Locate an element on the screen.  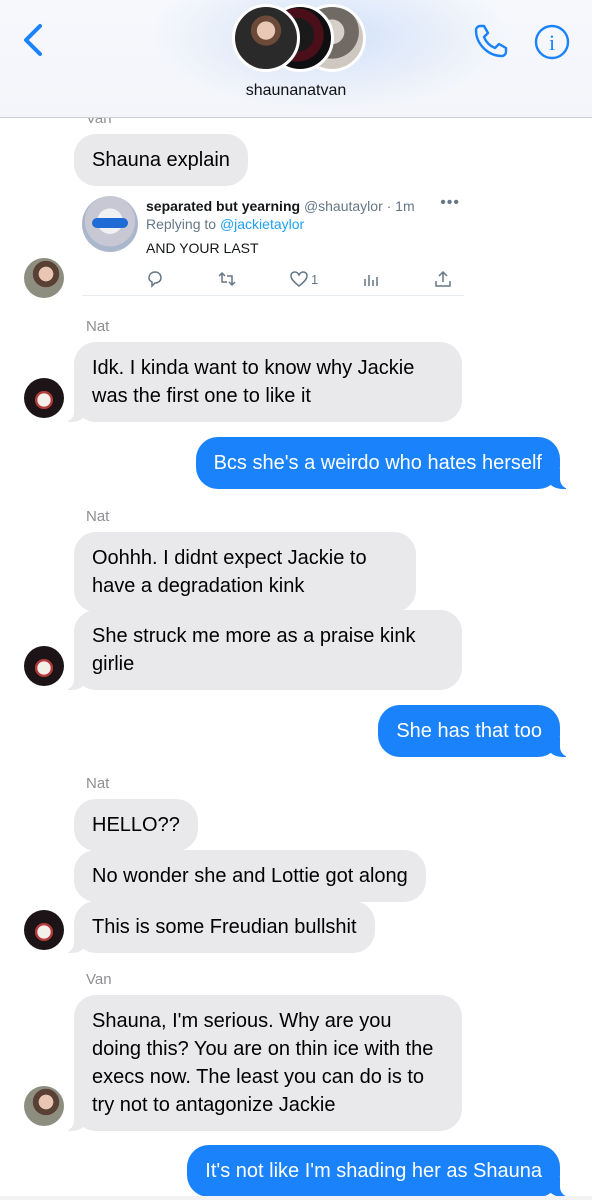
reply-icon is located at coordinates (155, 279).